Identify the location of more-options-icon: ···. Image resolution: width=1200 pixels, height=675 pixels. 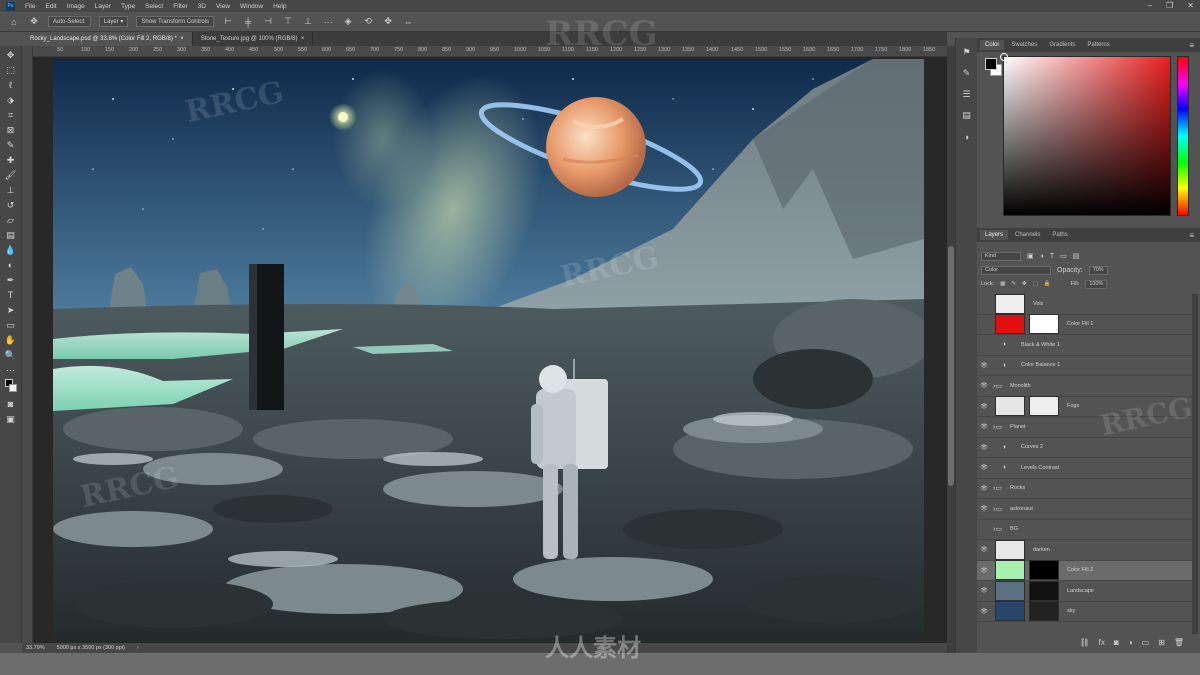
(328, 22).